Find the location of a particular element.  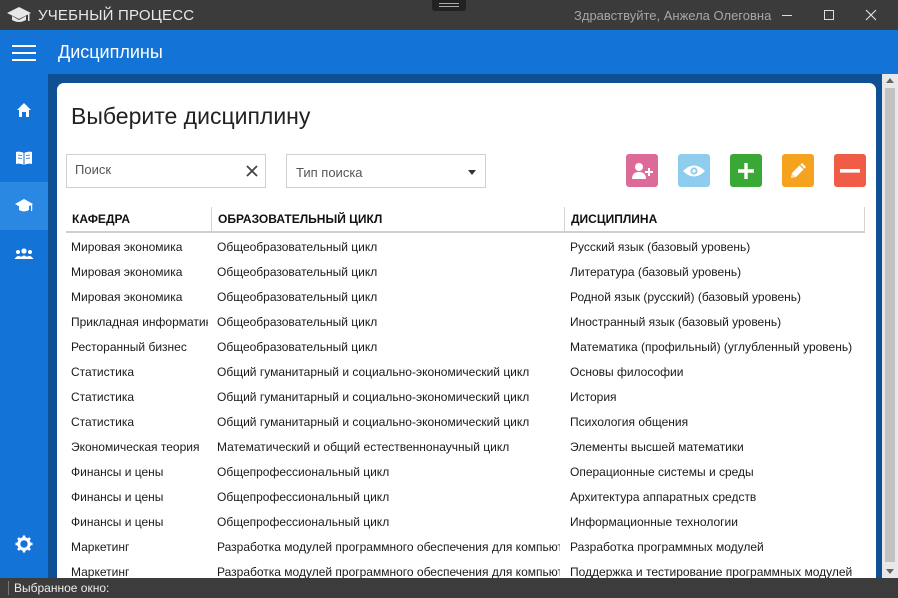

scroll-up-icon is located at coordinates (890, 80).